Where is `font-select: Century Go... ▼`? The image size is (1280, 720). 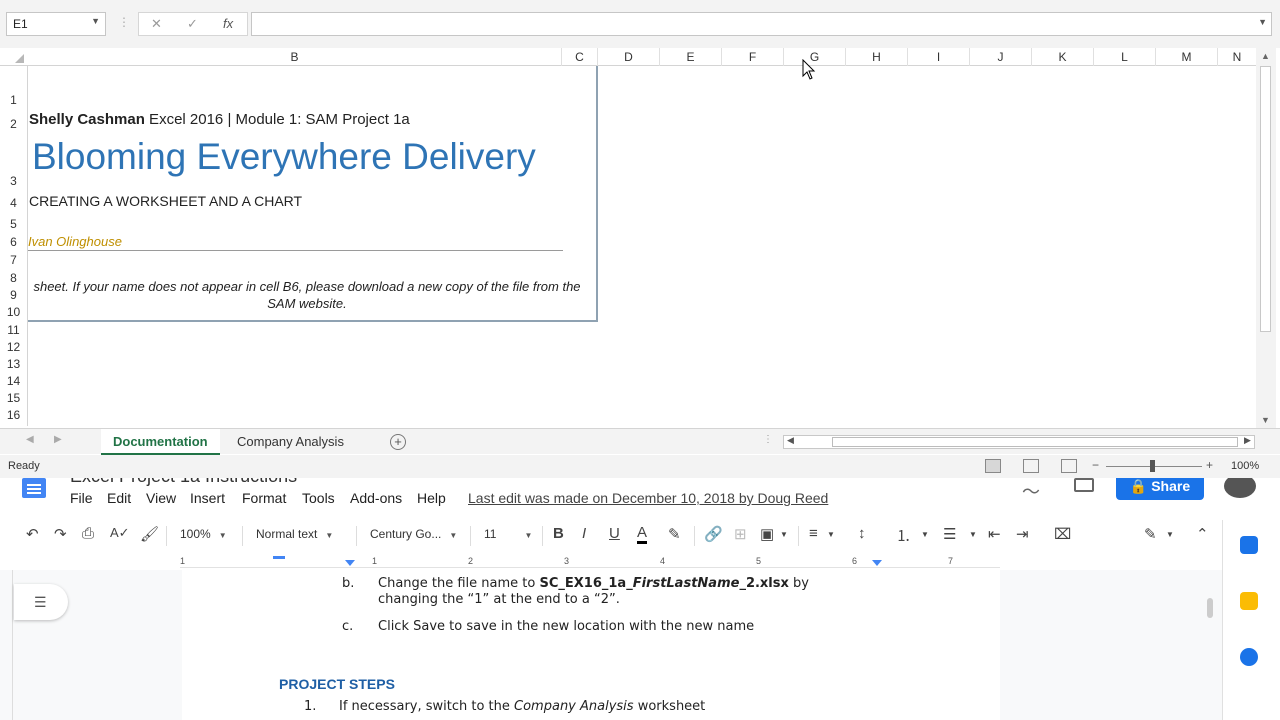
font-select: Century Go... ▼ is located at coordinates (413, 534).